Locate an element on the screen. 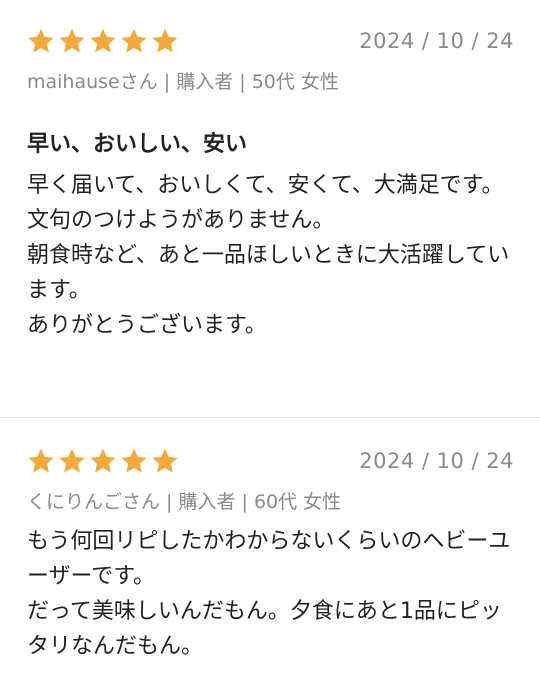 This screenshot has width=540, height=697. review-line: もう何回リピしたかわからないくらいのヘビーユーザーです。 is located at coordinates (269, 559).